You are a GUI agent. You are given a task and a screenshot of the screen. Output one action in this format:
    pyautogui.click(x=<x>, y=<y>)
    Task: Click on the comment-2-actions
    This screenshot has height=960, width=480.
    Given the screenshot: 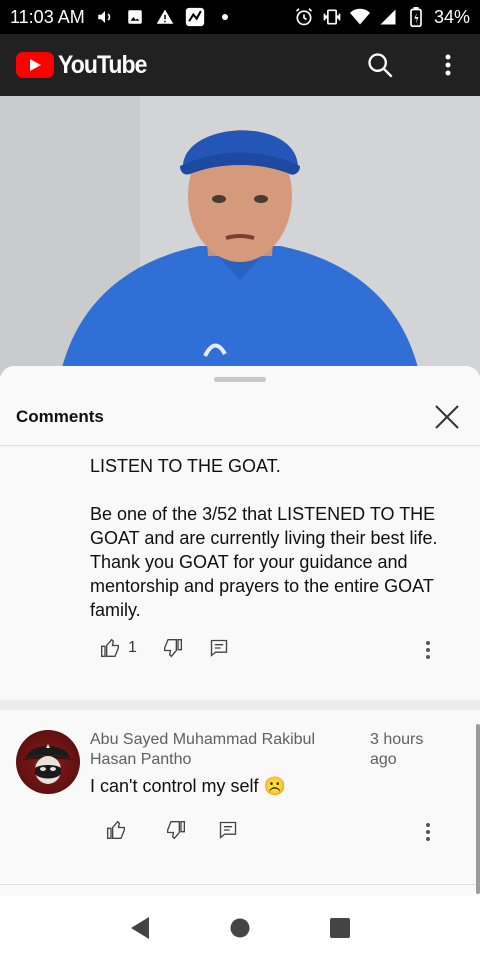 What is the action you would take?
    pyautogui.click(x=172, y=830)
    